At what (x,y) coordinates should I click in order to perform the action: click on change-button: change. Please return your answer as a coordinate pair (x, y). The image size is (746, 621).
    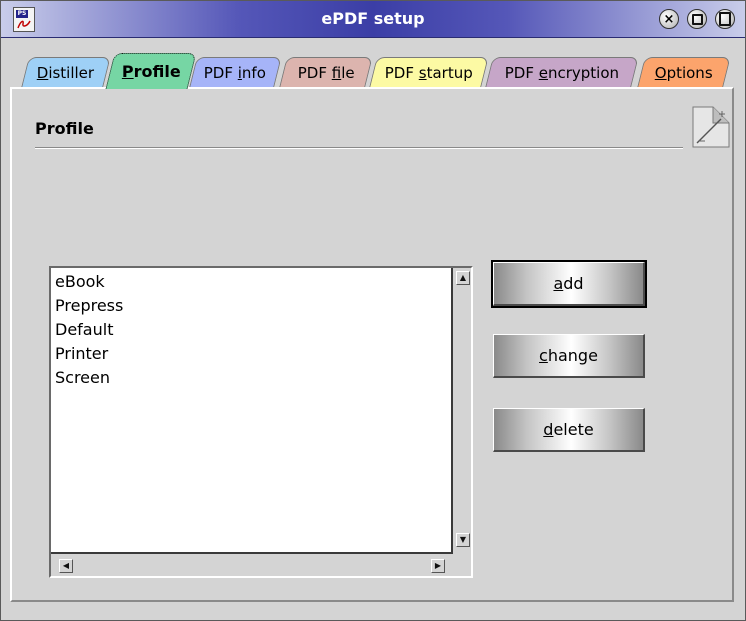
    Looking at the image, I should click on (569, 356).